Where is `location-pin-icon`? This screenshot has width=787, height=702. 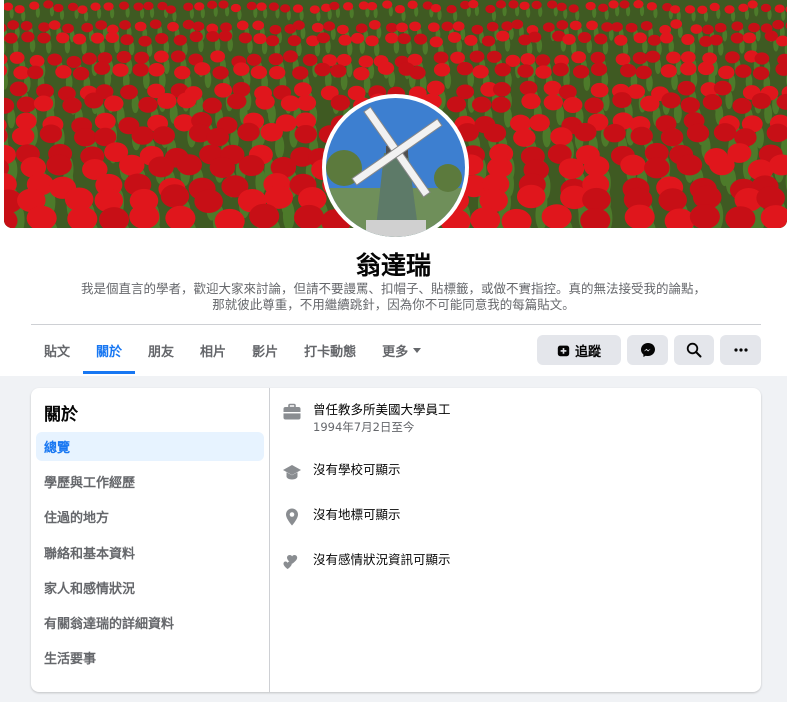
location-pin-icon is located at coordinates (292, 517).